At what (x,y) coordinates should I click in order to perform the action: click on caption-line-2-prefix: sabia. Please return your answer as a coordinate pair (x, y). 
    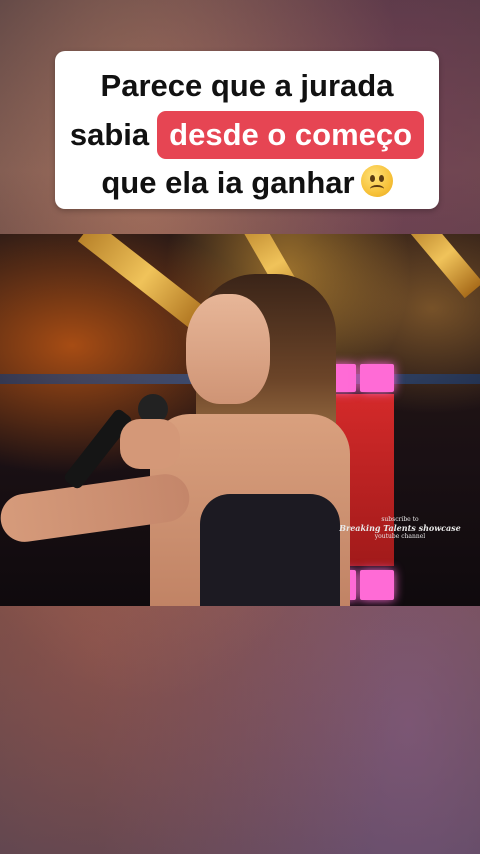
    Looking at the image, I should click on (109, 134).